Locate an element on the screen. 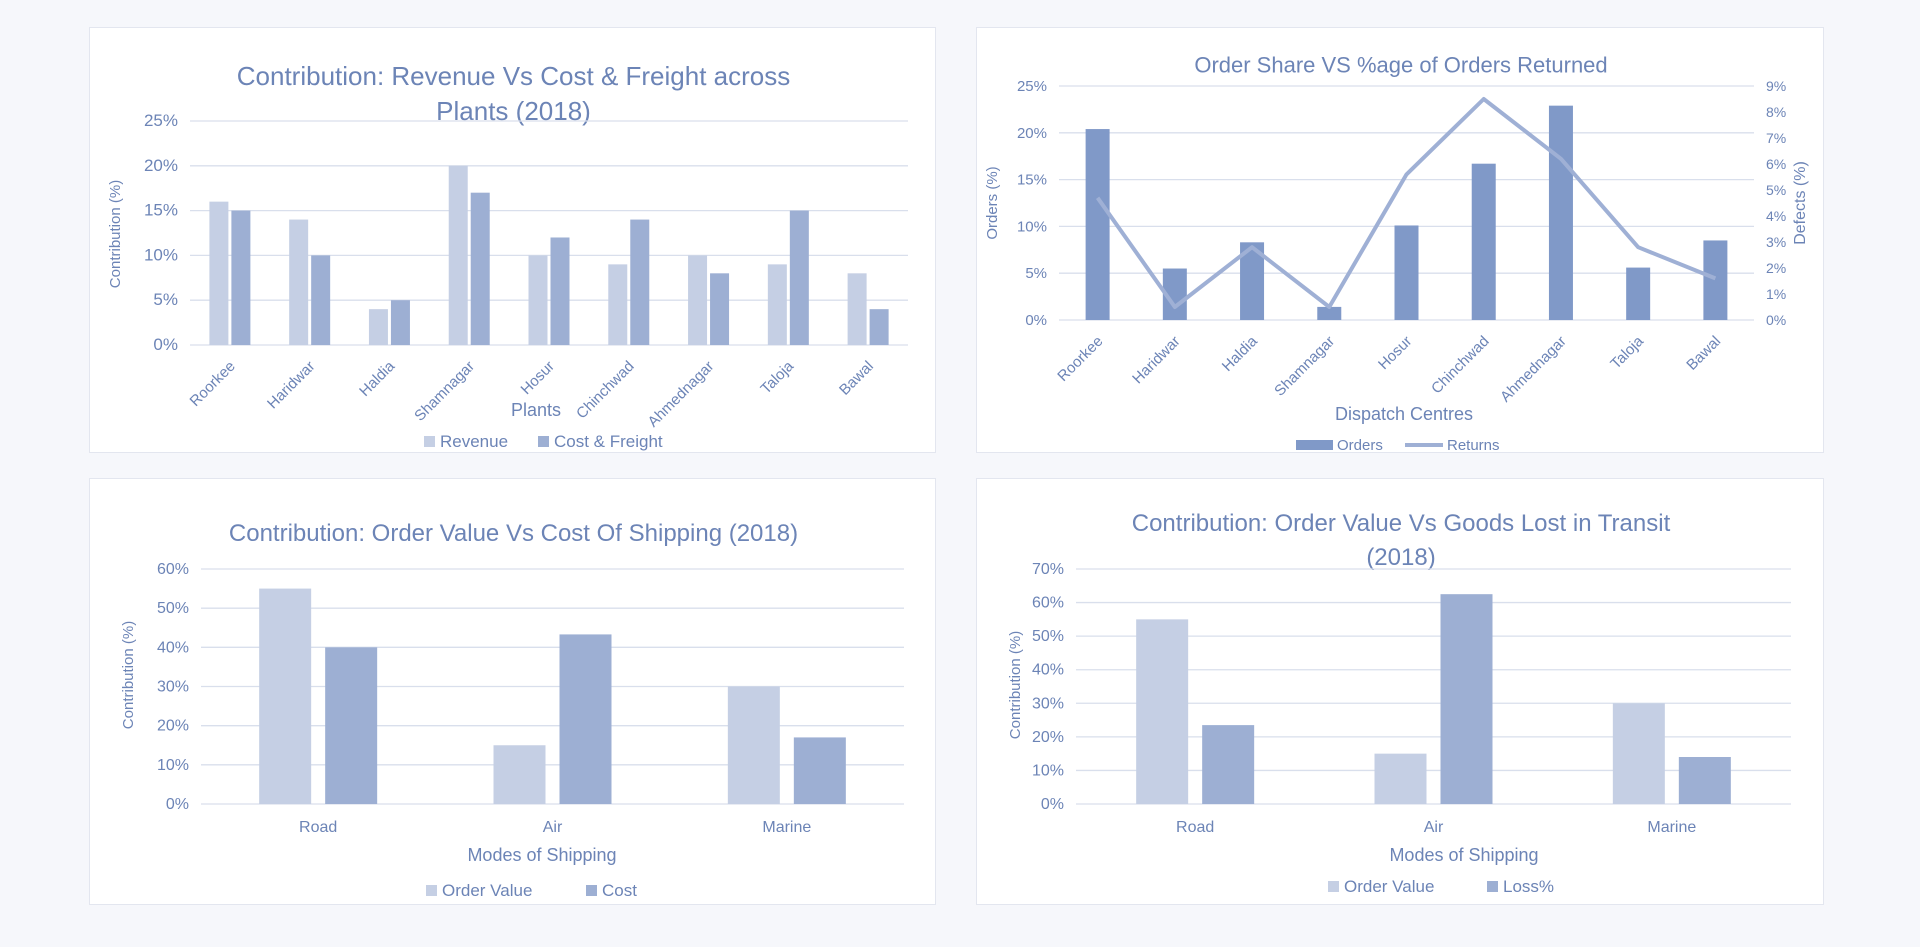  x-tick-label: Haridwar is located at coordinates (291, 385).